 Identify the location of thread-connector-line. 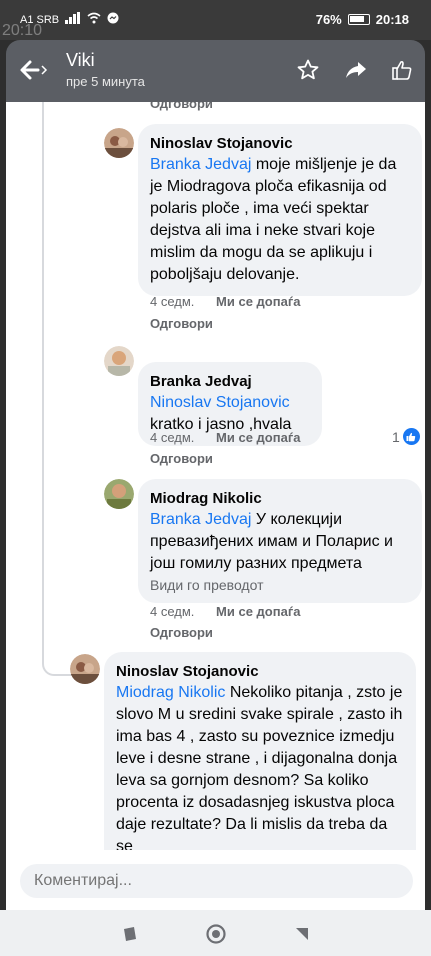
(43, 382).